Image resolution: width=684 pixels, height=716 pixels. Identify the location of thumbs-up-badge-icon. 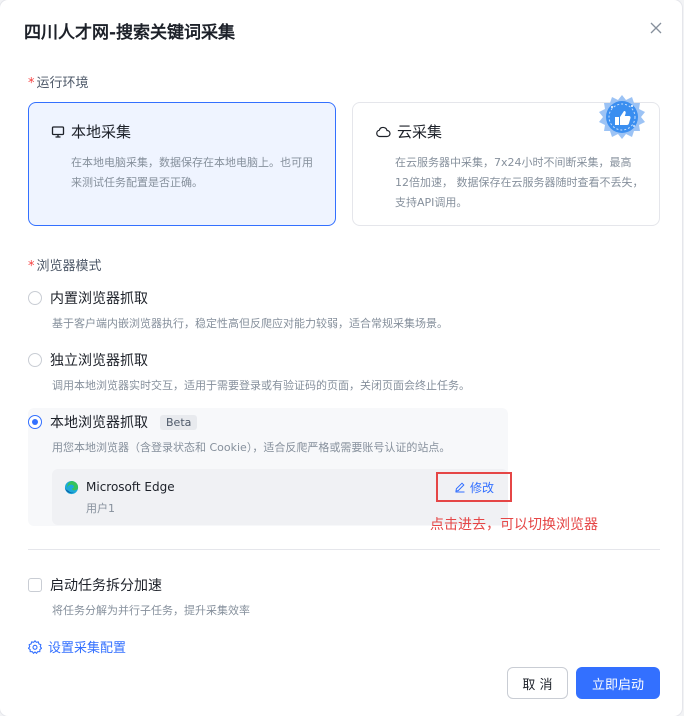
(622, 117).